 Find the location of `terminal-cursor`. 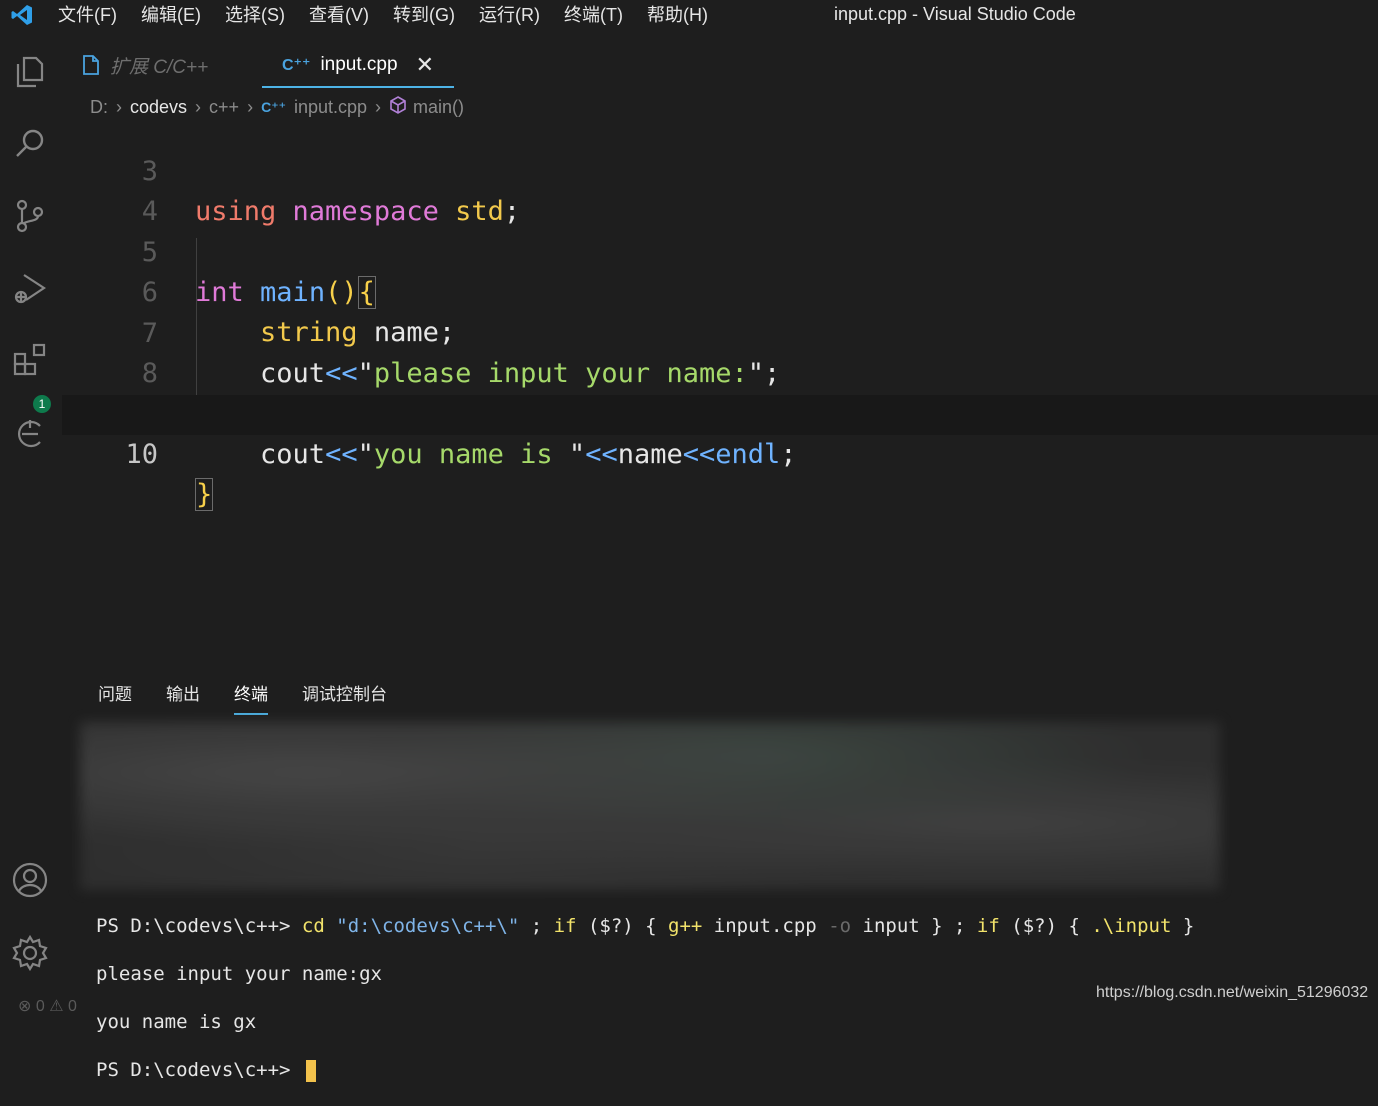

terminal-cursor is located at coordinates (310, 1070).